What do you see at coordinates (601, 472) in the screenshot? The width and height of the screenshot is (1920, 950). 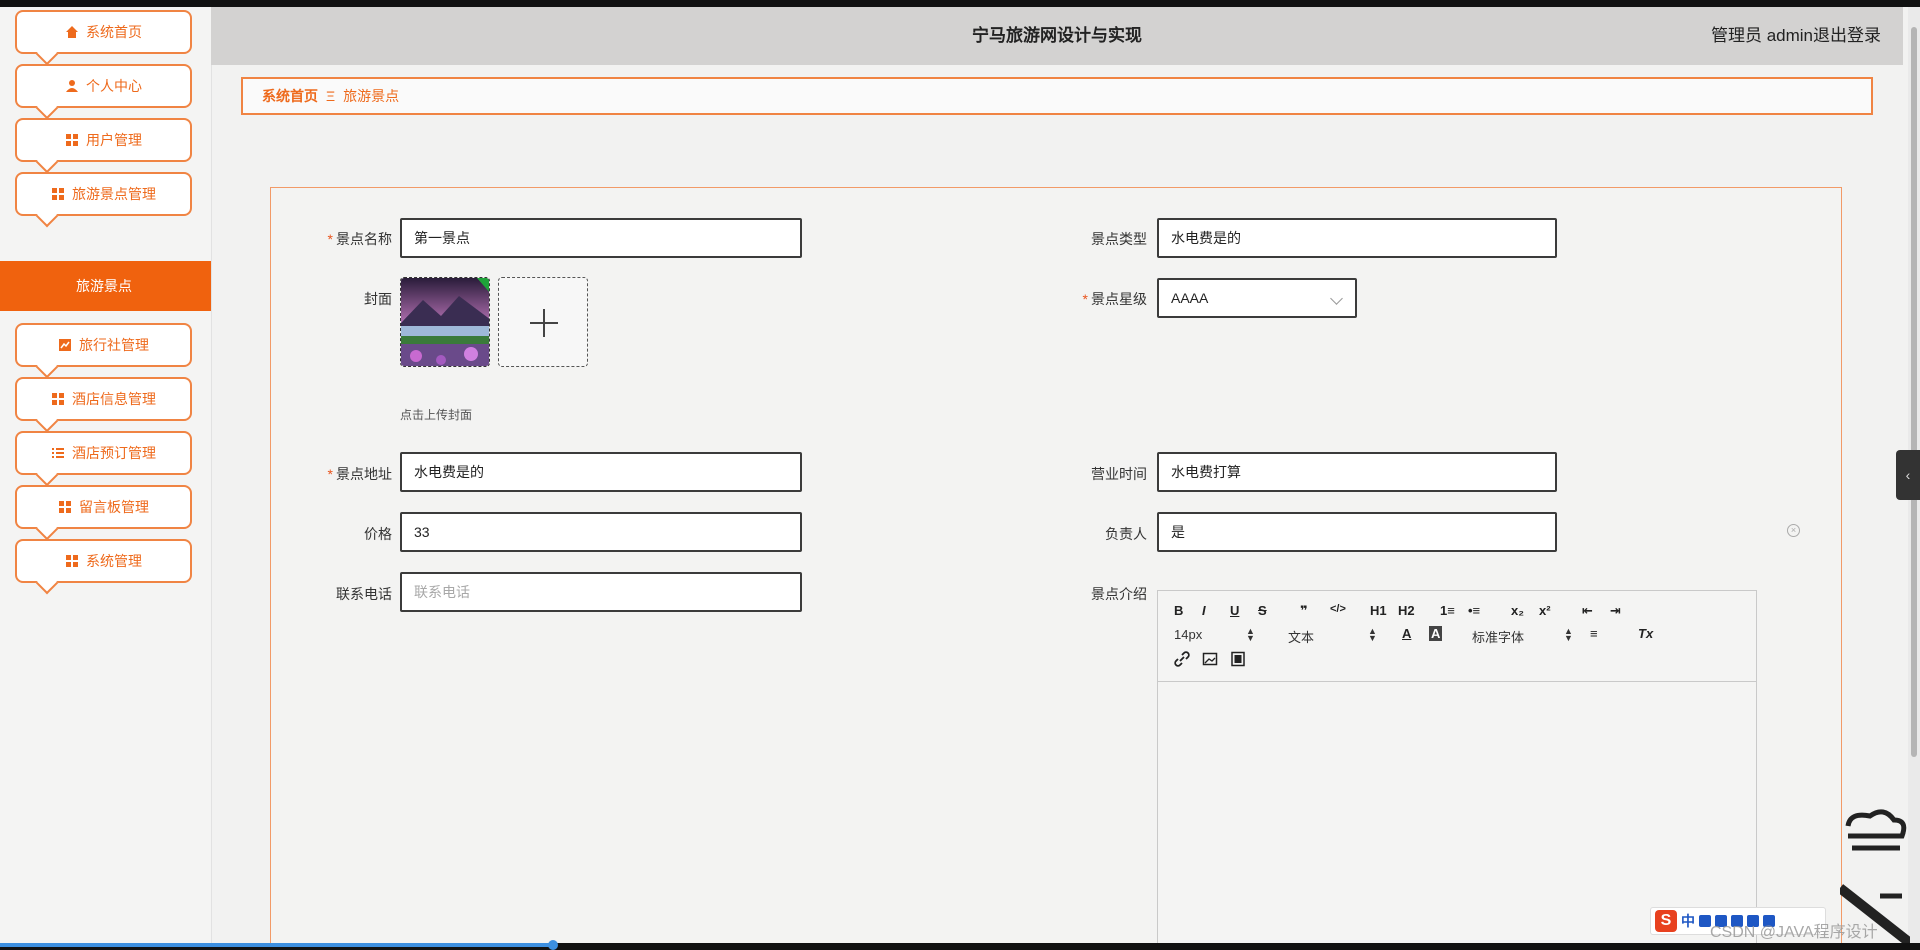 I see `address-input: 水电费是的` at bounding box center [601, 472].